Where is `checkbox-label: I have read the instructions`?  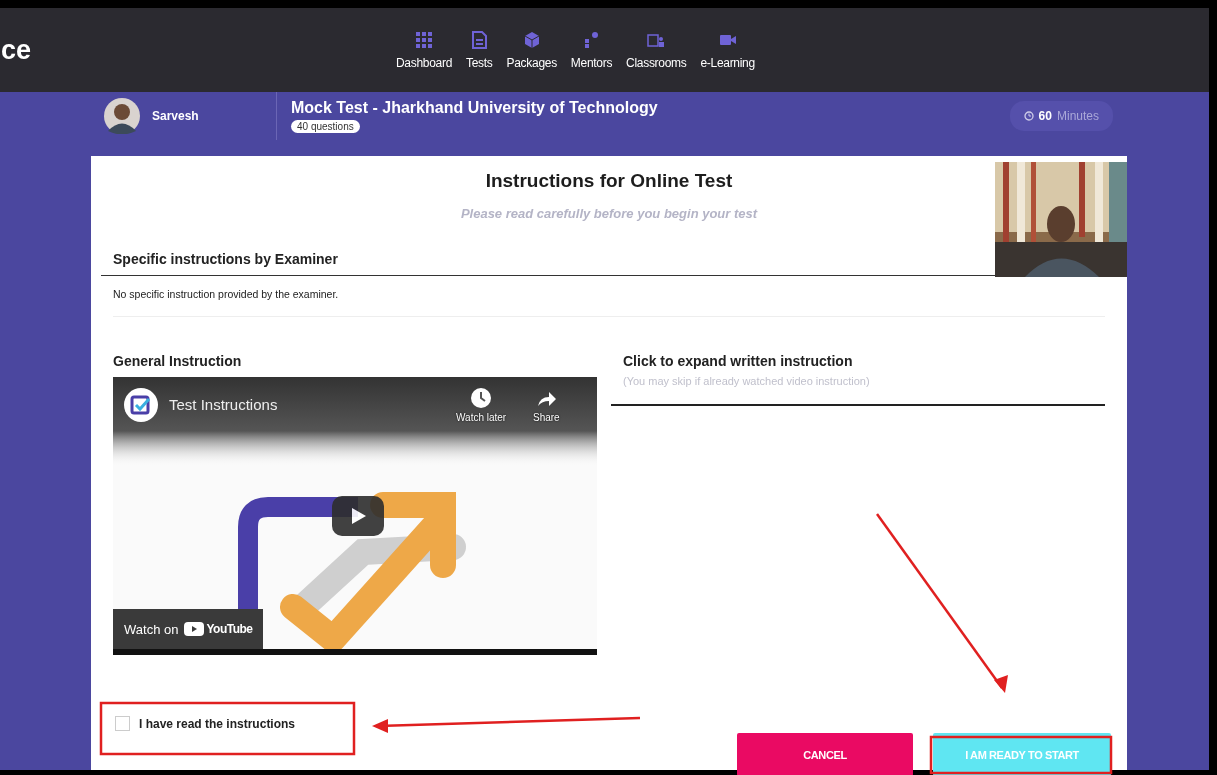
checkbox-label: I have read the instructions is located at coordinates (217, 723).